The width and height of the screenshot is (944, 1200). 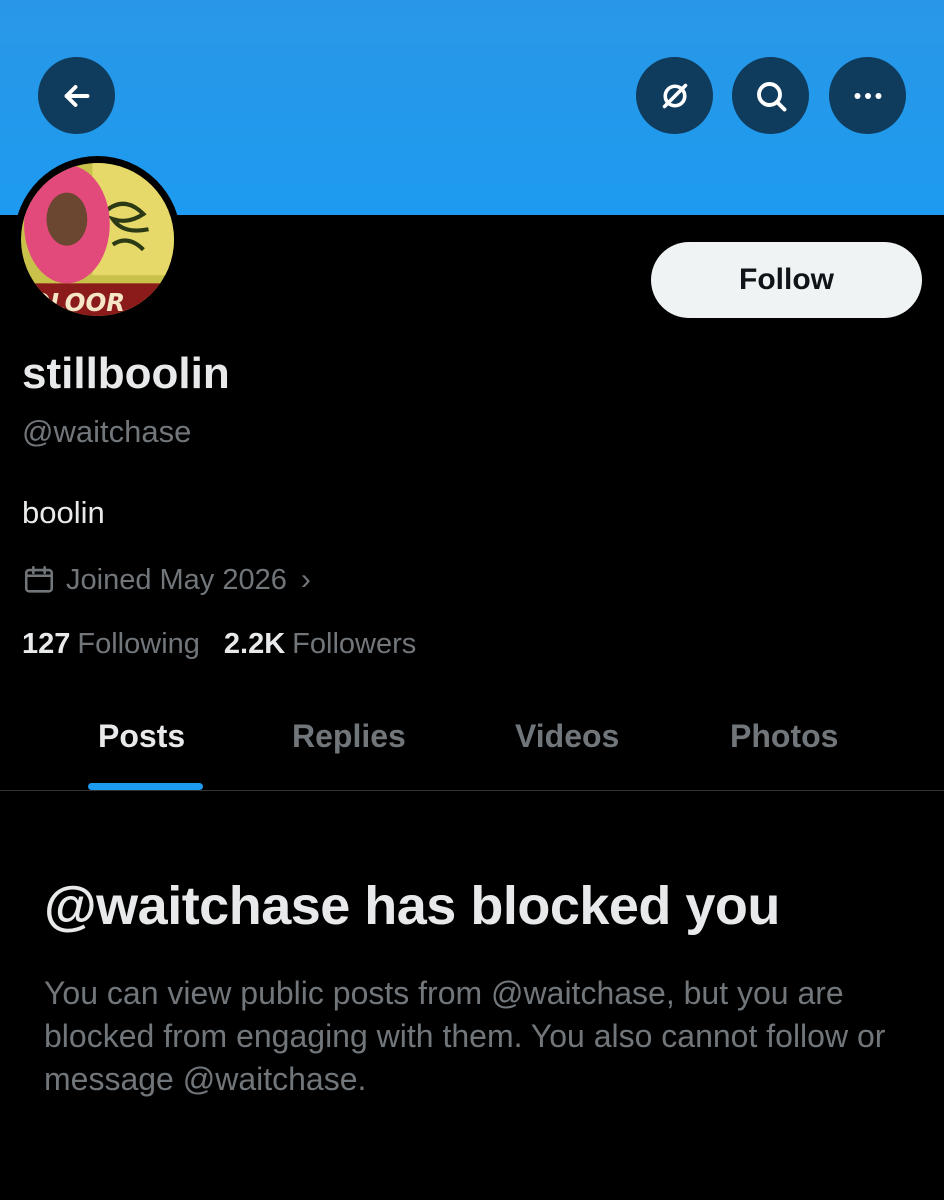 I want to click on tab-posts: Posts, so click(x=141, y=736).